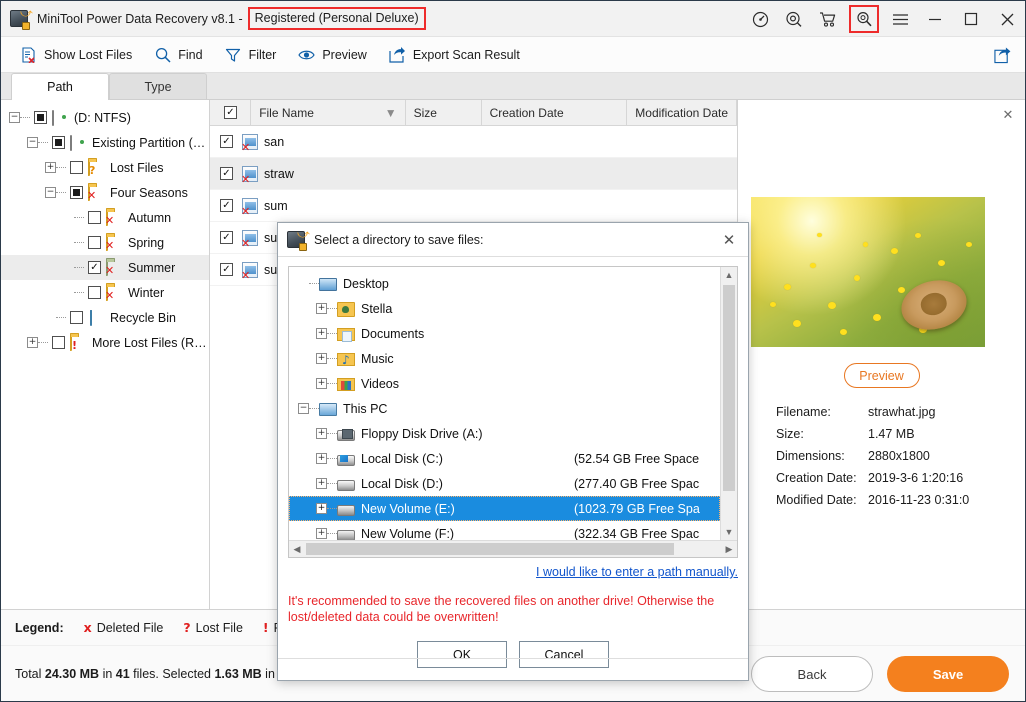  I want to click on dir-node-label: New Volume (E:), so click(408, 508).